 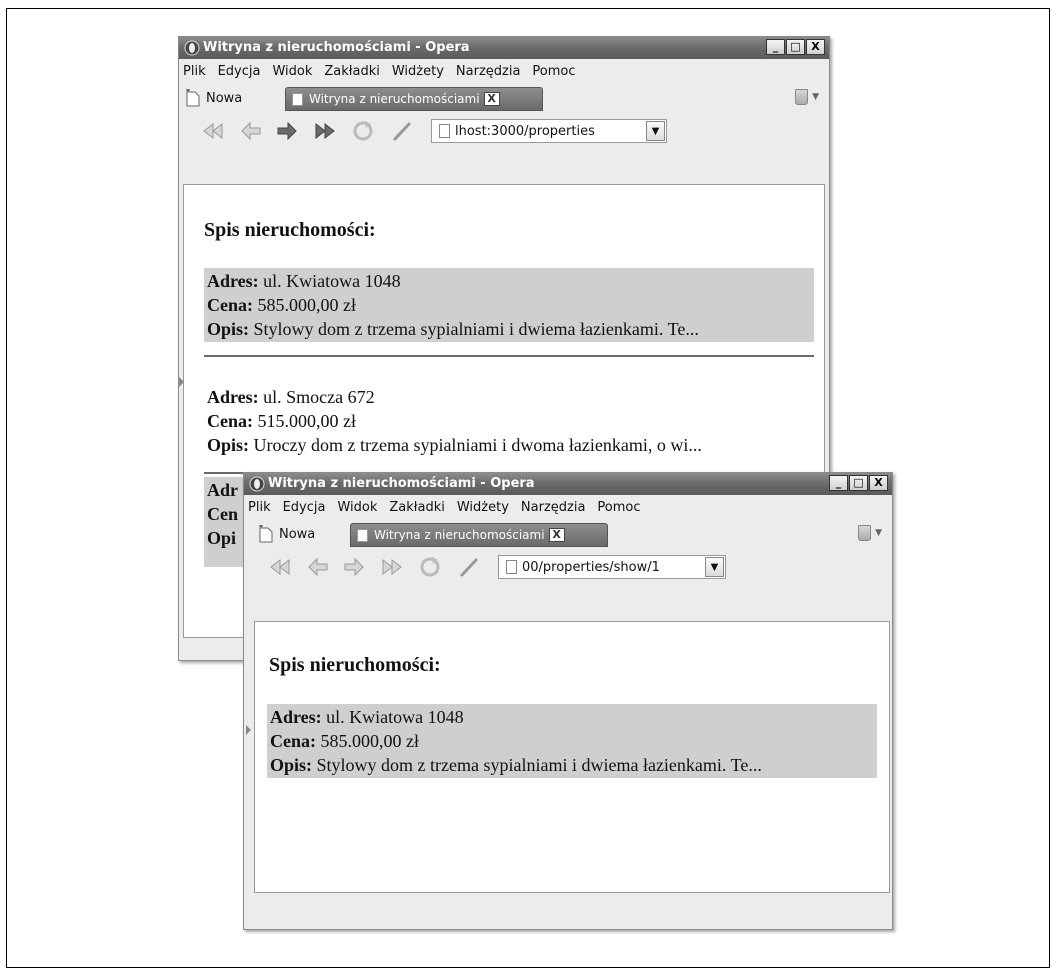 What do you see at coordinates (222, 490) in the screenshot?
I see `adres-label: Adr` at bounding box center [222, 490].